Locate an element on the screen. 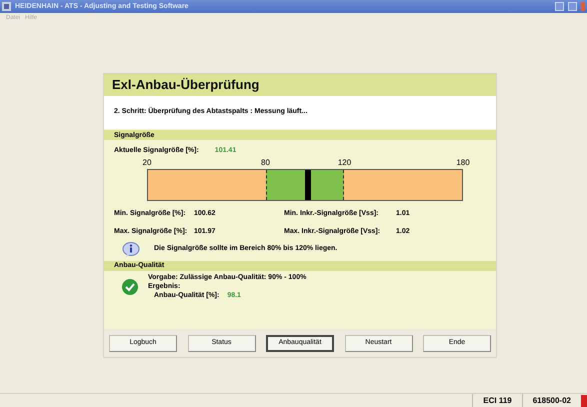  info-icon is located at coordinates (131, 250).